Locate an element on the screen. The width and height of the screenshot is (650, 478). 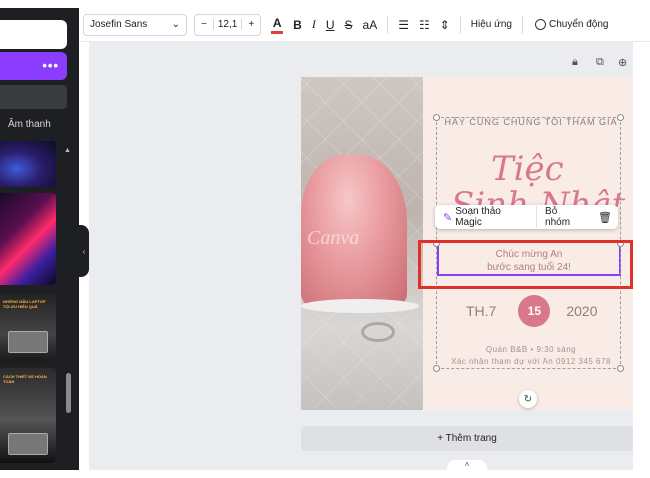
annotation-highlight-box is located at coordinates (525, 264).